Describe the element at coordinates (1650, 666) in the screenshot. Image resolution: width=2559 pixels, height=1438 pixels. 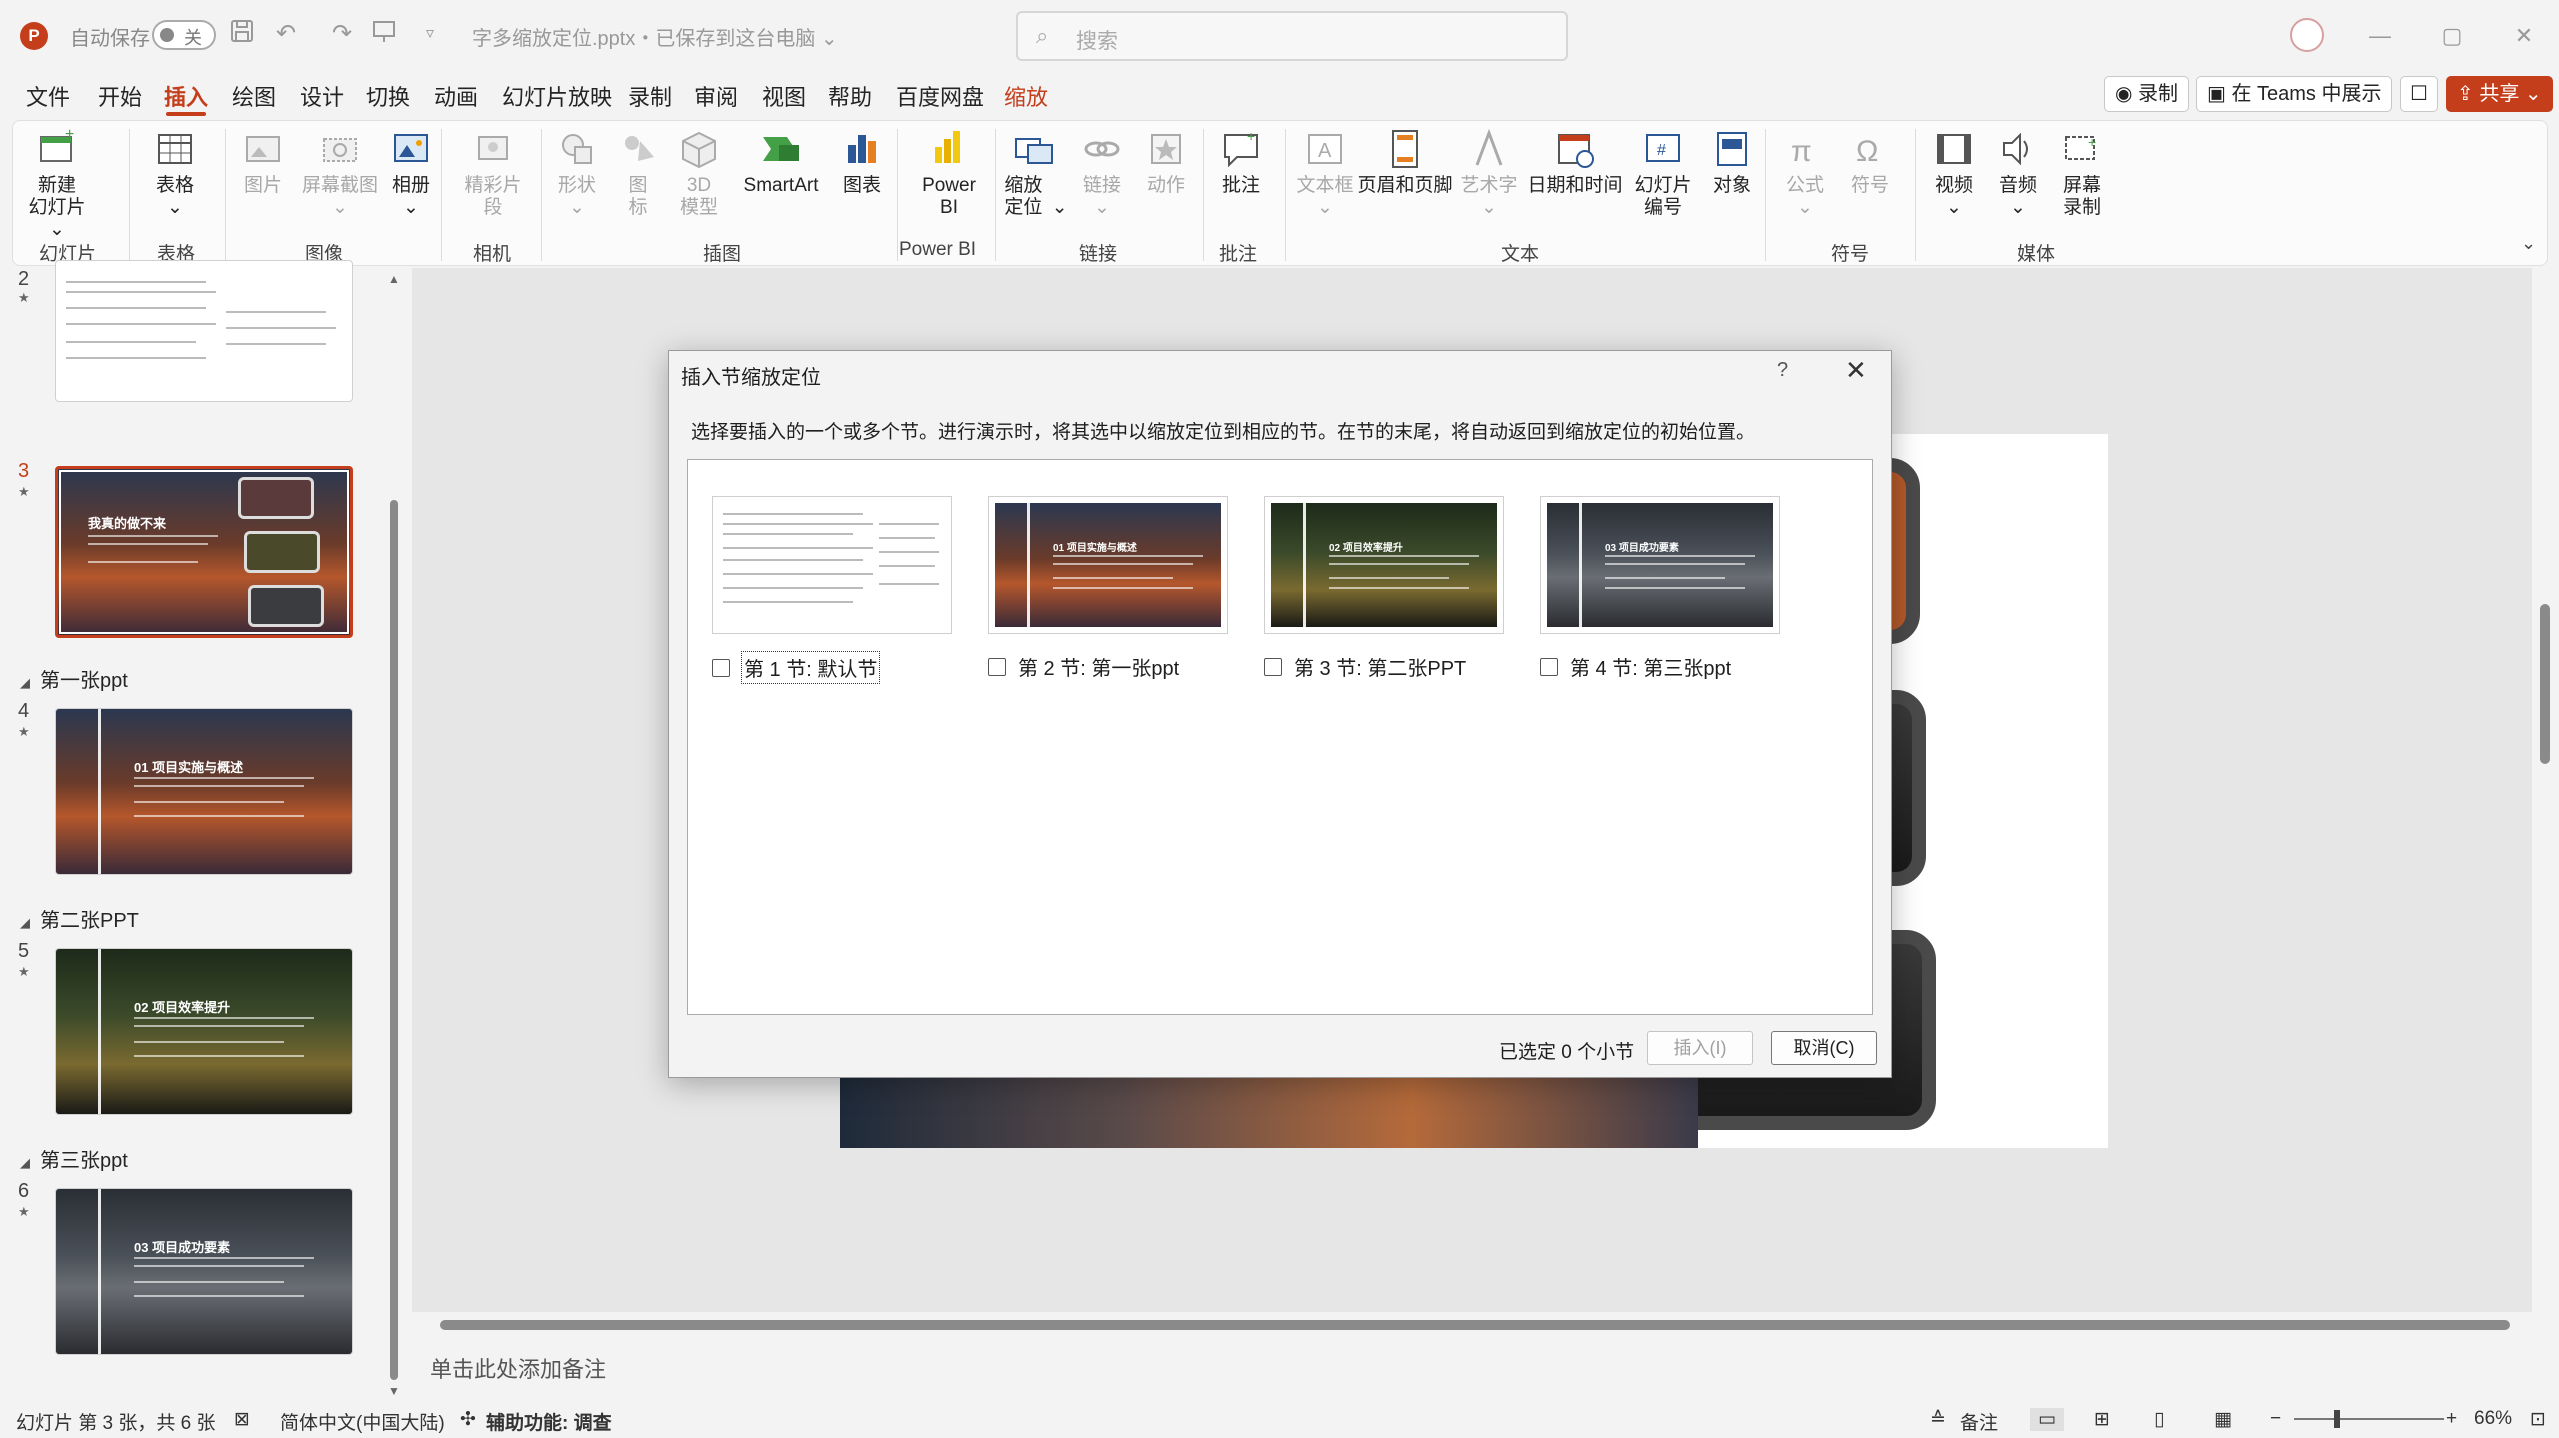
I see `section-label: 第 4 节: 第三张ppt` at that location.